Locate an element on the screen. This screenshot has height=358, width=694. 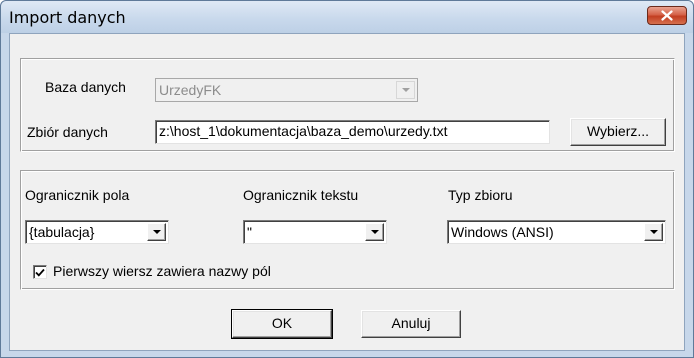
database-select: UrzedyFK is located at coordinates (286, 90).